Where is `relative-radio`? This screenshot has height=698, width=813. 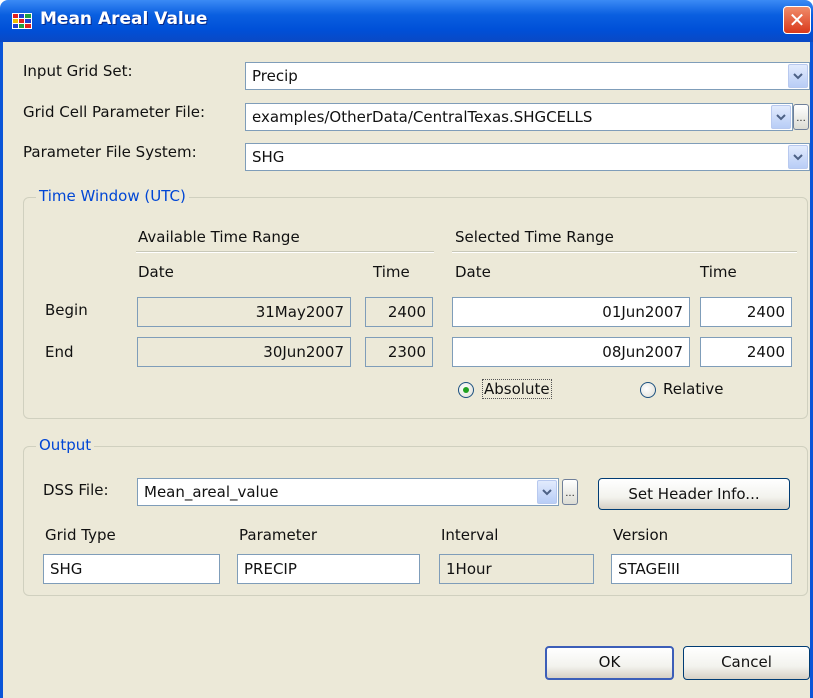
relative-radio is located at coordinates (648, 390).